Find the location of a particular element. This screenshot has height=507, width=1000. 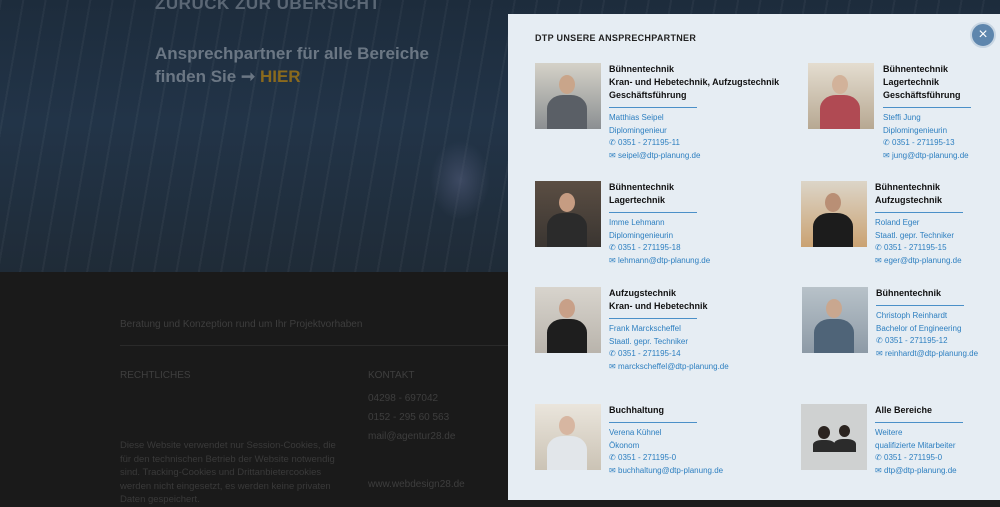

contact-name: Frank Marckscheffel is located at coordinates (645, 328).